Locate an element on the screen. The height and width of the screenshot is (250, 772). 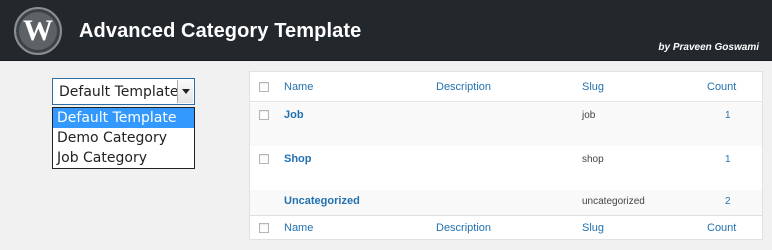
table-row: Uncategorized uncategorized 2 is located at coordinates (506, 202).